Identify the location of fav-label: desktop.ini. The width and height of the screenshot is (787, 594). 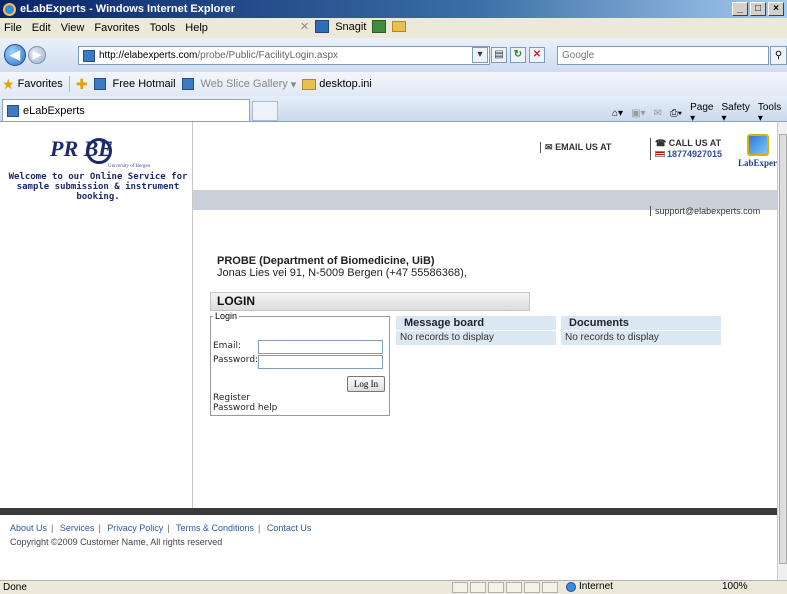
(345, 84).